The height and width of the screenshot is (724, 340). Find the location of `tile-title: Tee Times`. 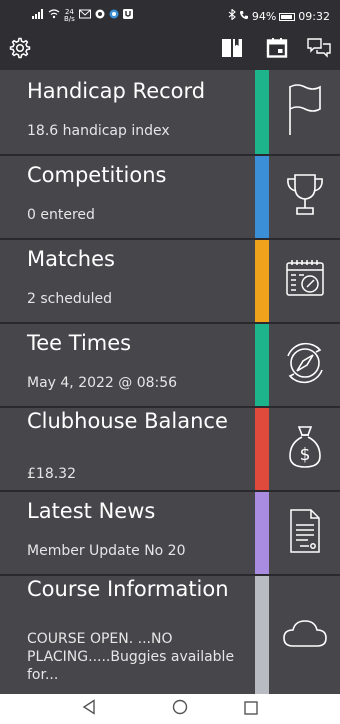

tile-title: Tee Times is located at coordinates (79, 343).